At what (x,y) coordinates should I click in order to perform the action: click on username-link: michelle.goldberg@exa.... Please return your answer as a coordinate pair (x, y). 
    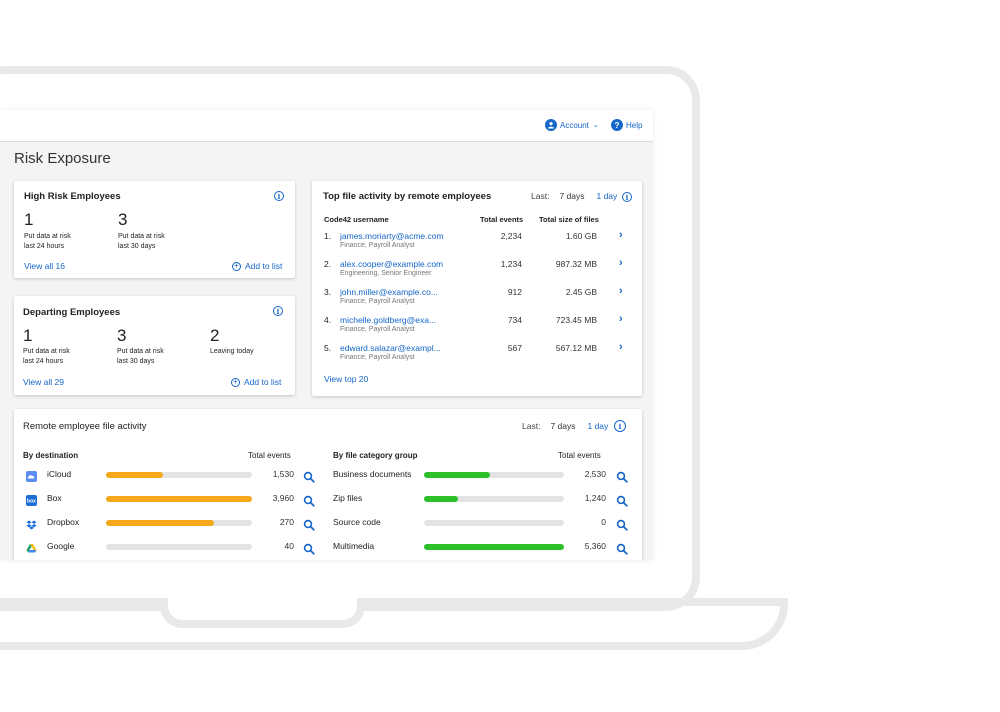
    Looking at the image, I should click on (388, 320).